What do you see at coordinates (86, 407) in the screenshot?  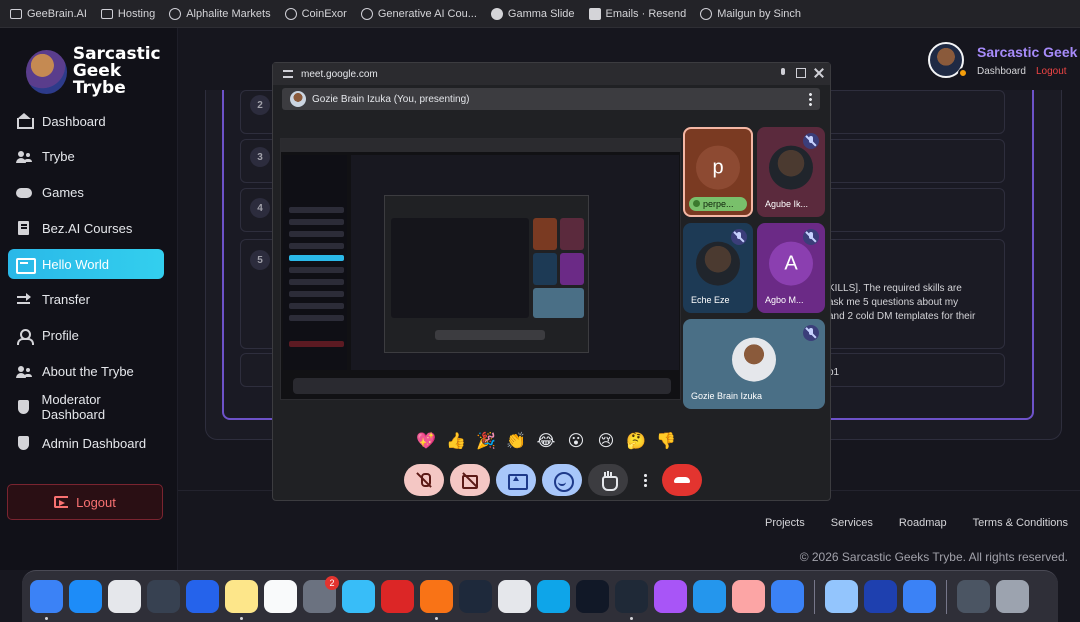 I see `sidebar-item-moderator-dashboard: Moderator Dashboard` at bounding box center [86, 407].